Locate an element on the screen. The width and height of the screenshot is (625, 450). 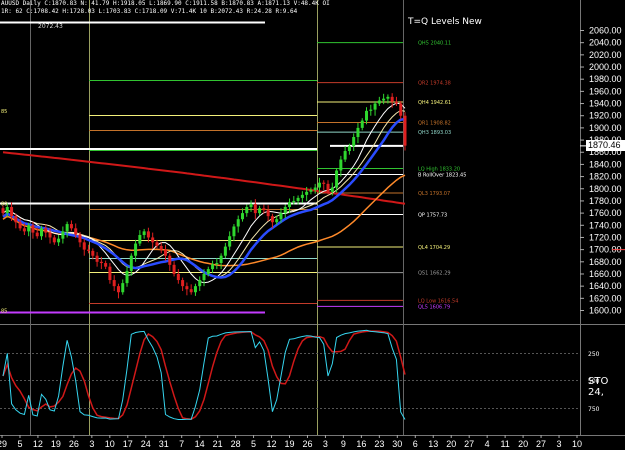
level-label: B RollOver 1823.45 is located at coordinates (442, 175).